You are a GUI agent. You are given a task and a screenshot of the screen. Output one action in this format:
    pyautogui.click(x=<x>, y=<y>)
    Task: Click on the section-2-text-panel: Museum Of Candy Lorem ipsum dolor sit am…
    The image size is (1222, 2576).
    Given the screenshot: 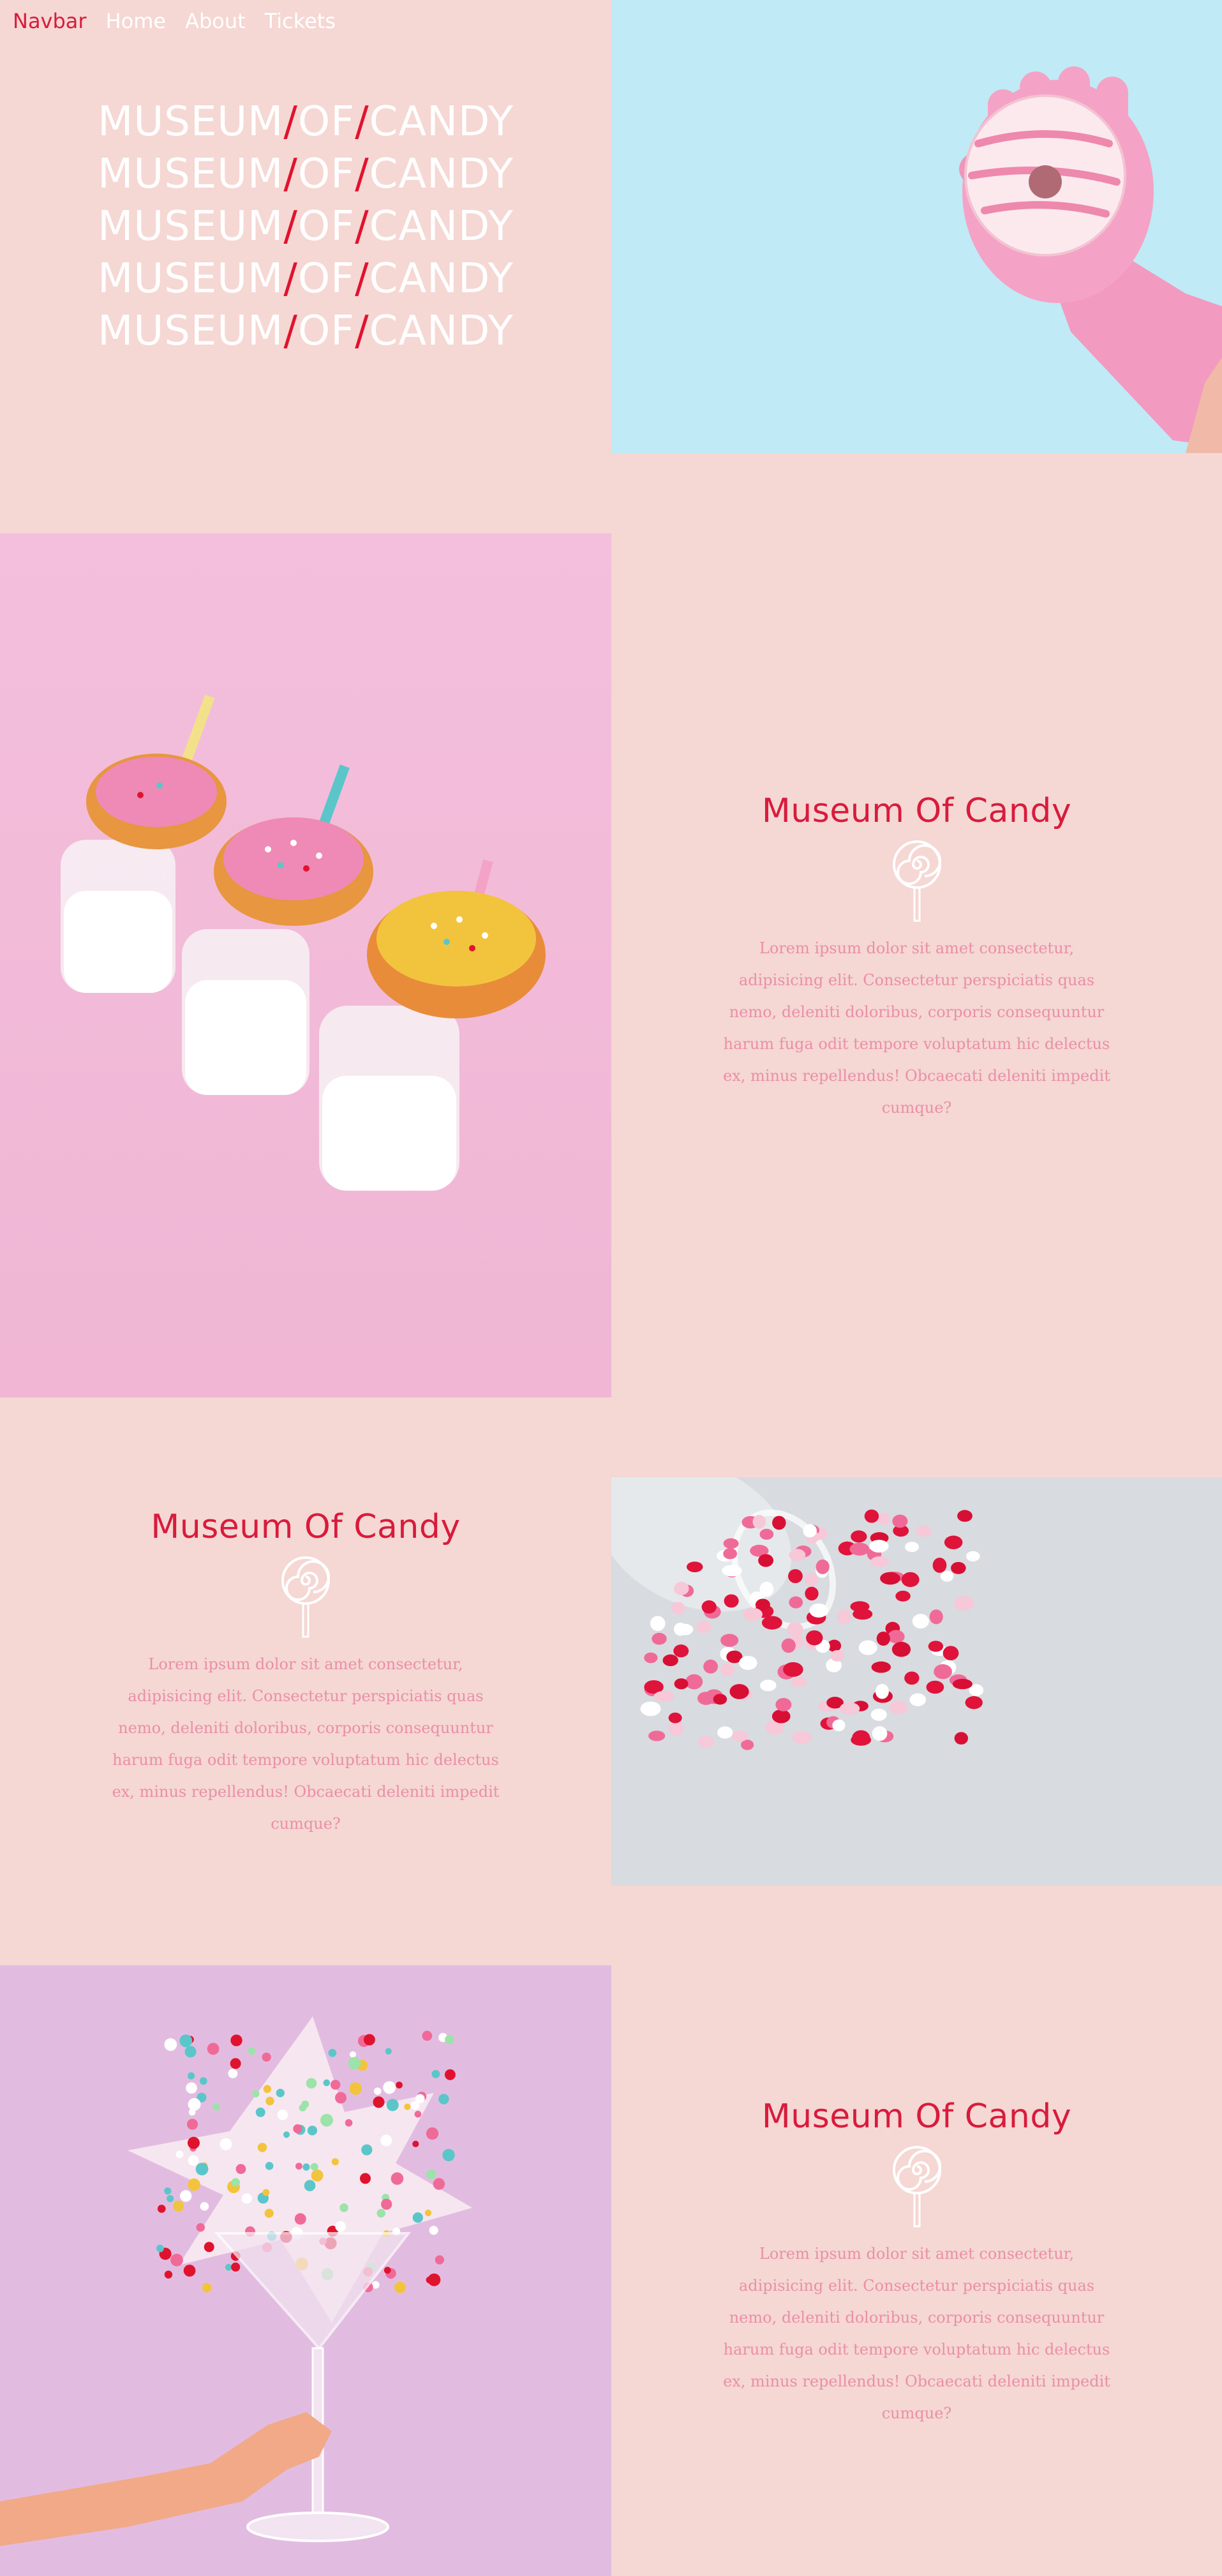 What is the action you would take?
    pyautogui.click(x=305, y=1681)
    